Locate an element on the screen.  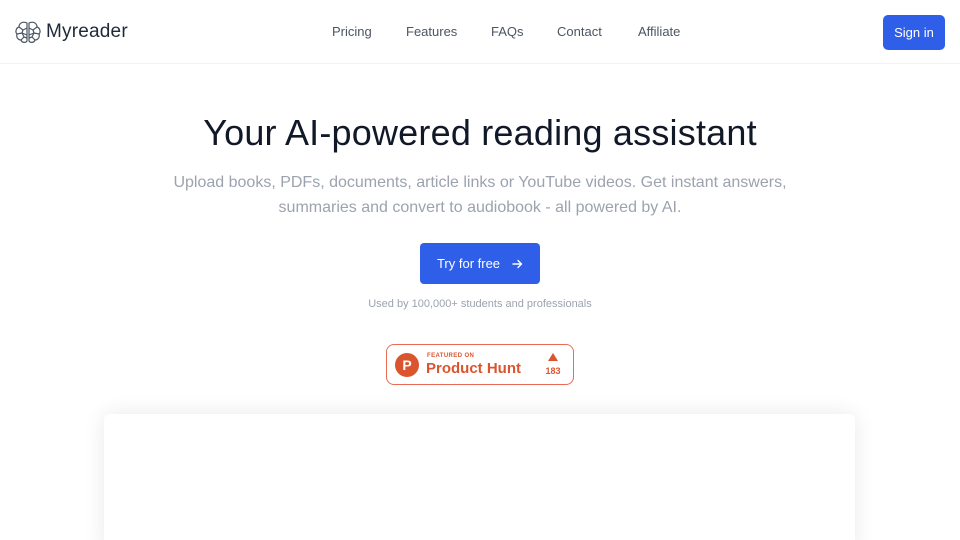
product-hunt-logo-letter: P is located at coordinates (407, 365).